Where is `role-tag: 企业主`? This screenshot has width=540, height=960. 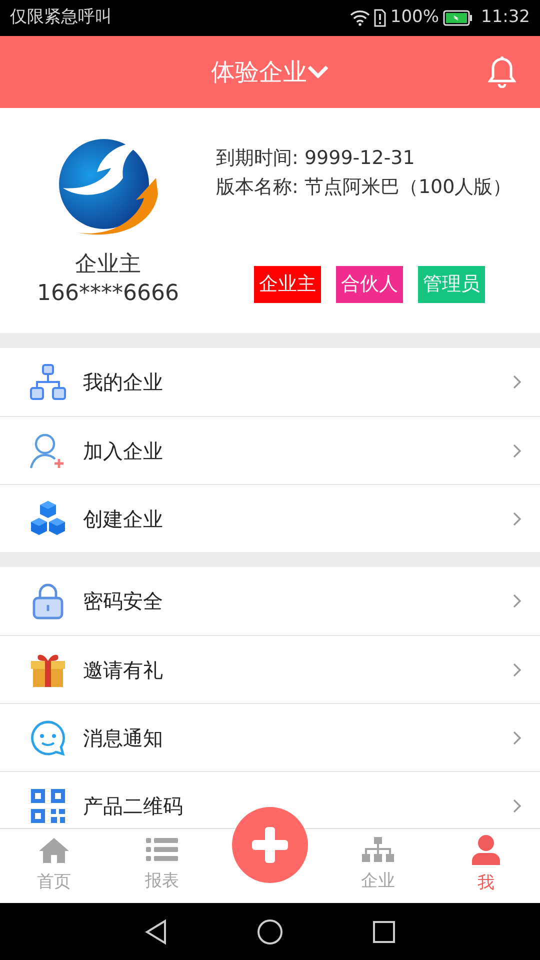
role-tag: 企业主 is located at coordinates (287, 284).